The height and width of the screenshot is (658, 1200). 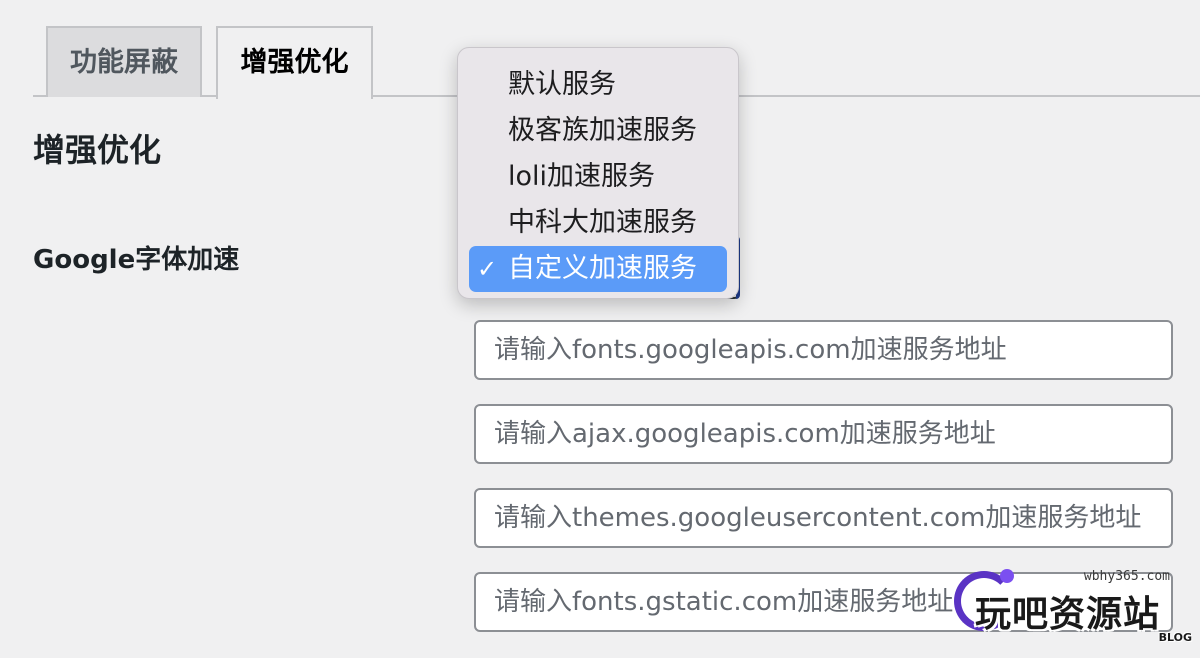 I want to click on service-dropdown-menu: 默认服务 极客族加速服务 loli加速服务 中科大加速服务 ✓ 自定义加速服务, so click(x=598, y=173).